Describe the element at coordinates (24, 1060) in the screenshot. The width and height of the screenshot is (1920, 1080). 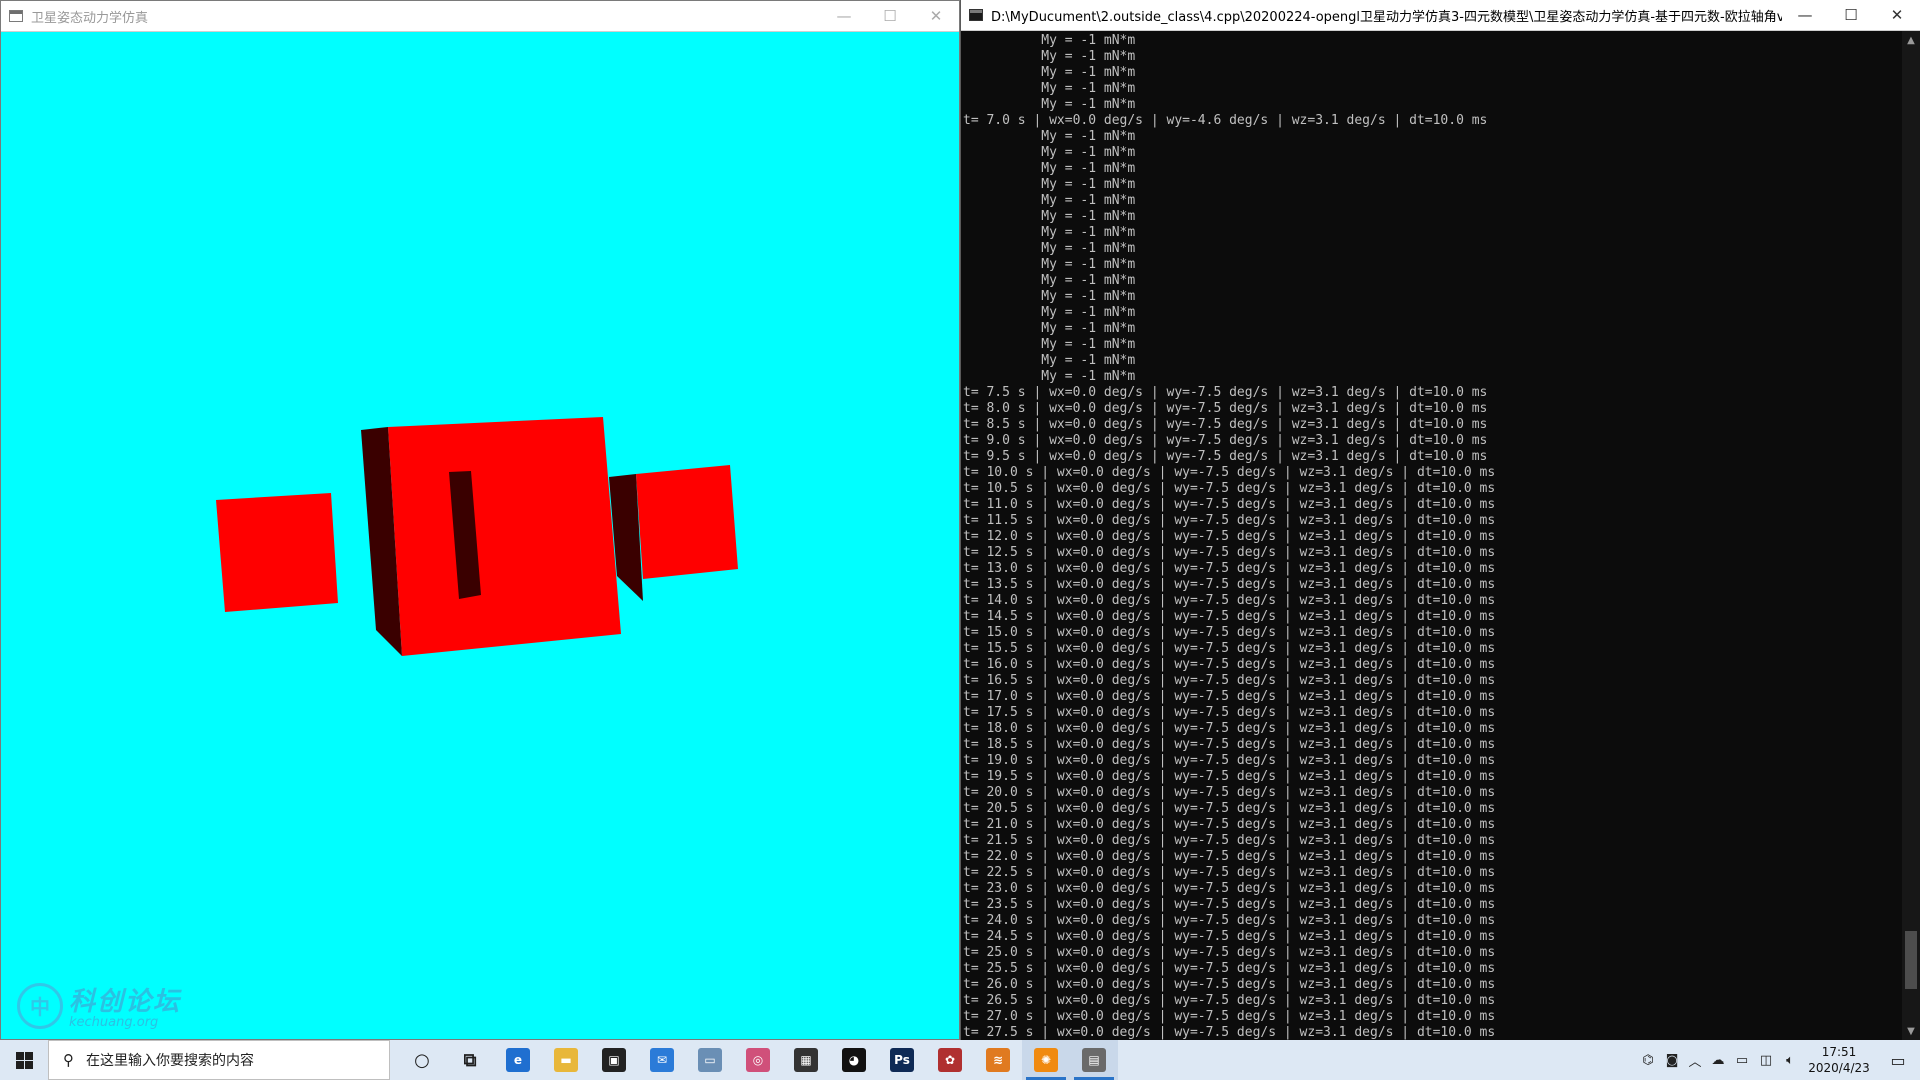
I see `start-button` at that location.